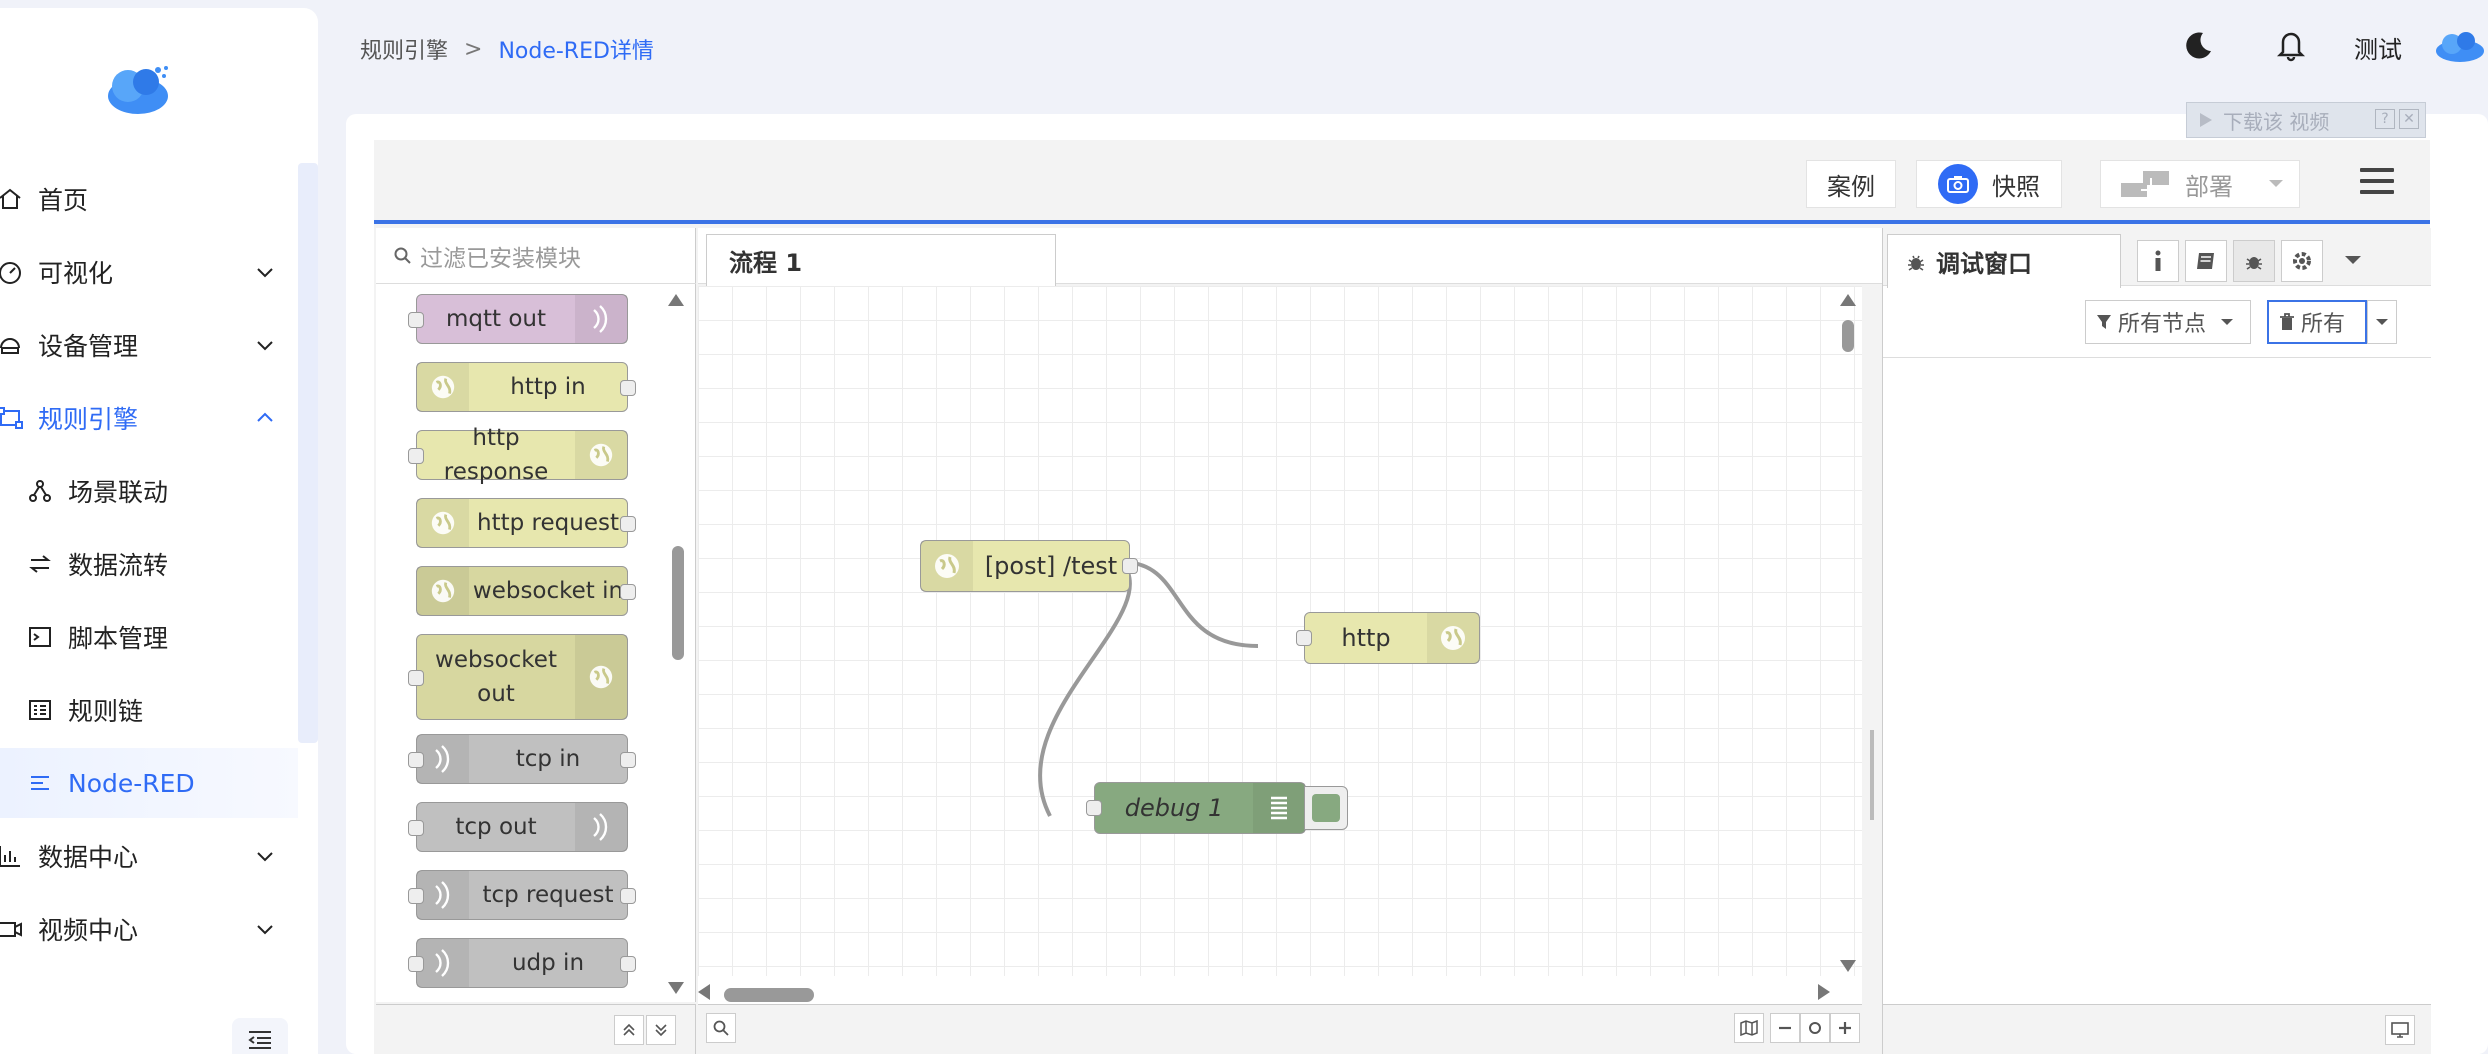  Describe the element at coordinates (518, 677) in the screenshot. I see `palette-node: websocket out` at that location.